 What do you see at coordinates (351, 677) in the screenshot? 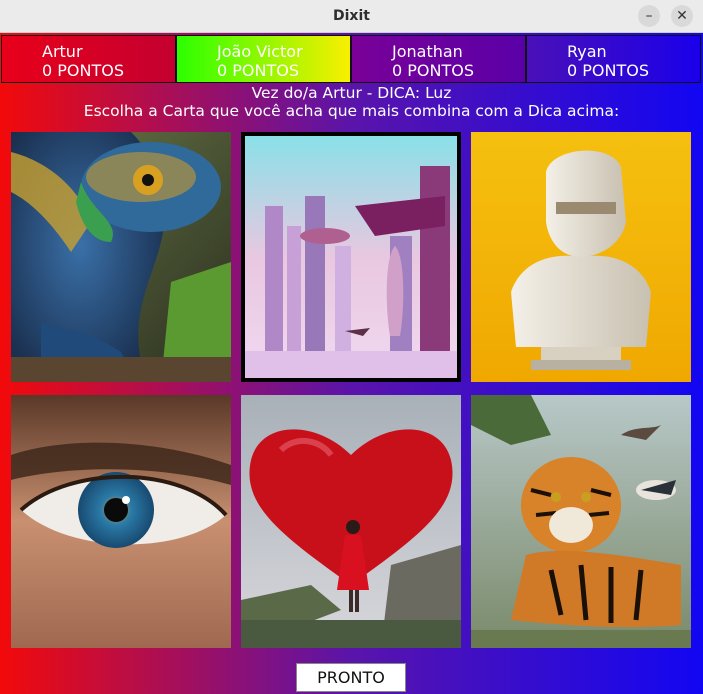
I see `ready-button: PRONTO` at bounding box center [351, 677].